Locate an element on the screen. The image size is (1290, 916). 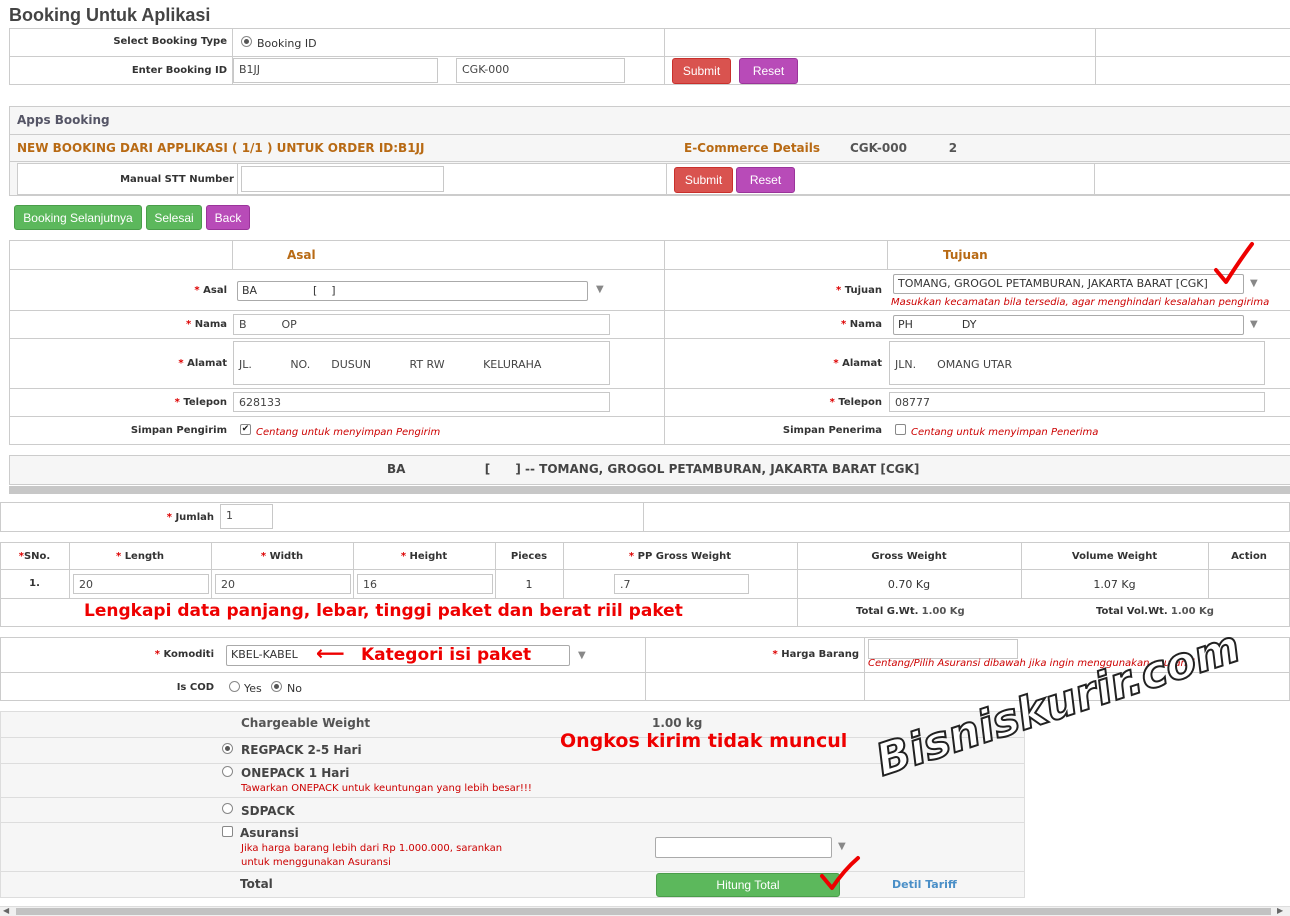
hitung-total-button: Hitung Total is located at coordinates (748, 885).